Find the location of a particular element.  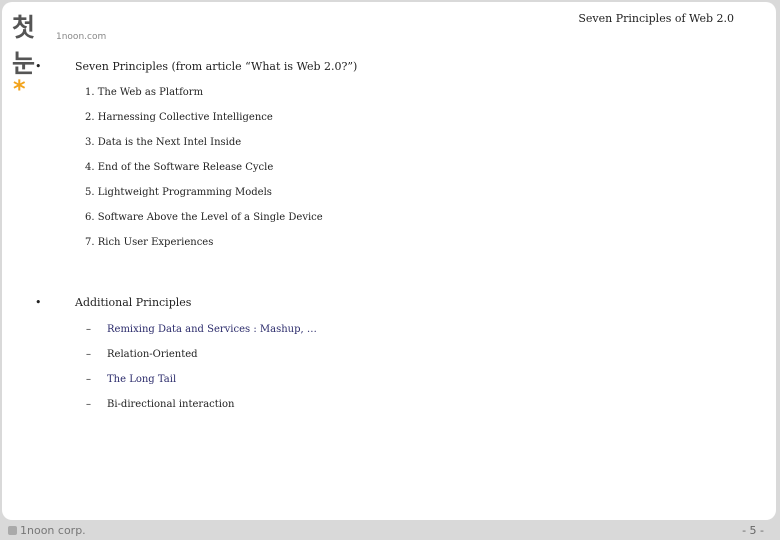

principle-item-7: 7. Rich User Experiences is located at coordinates (149, 242).